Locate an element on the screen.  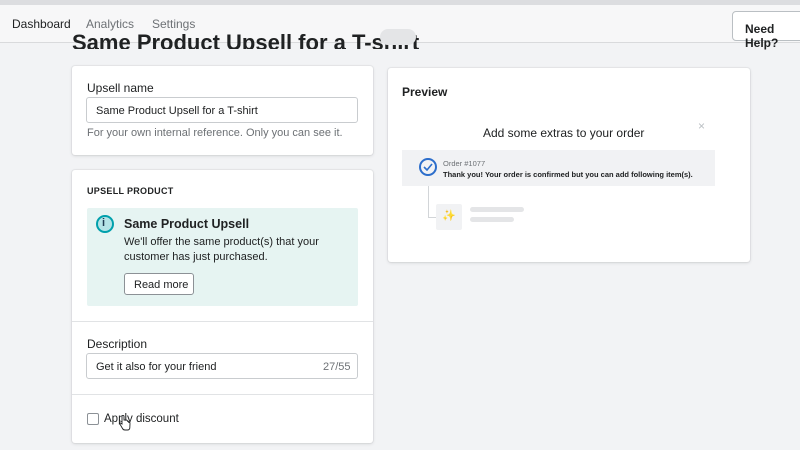
product-thumbnail: ✨ is located at coordinates (449, 217).